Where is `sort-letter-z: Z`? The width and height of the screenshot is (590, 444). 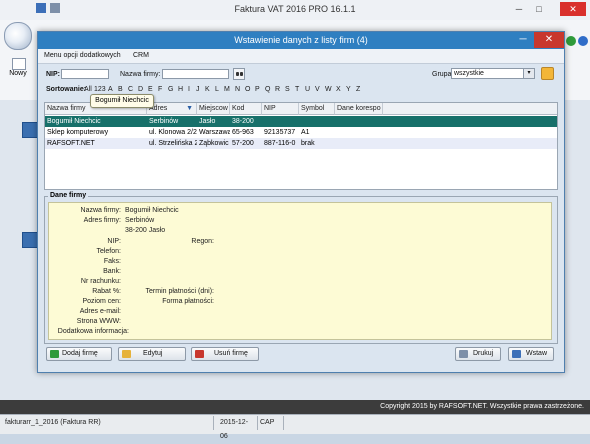
sort-letter-z: Z is located at coordinates (358, 89).